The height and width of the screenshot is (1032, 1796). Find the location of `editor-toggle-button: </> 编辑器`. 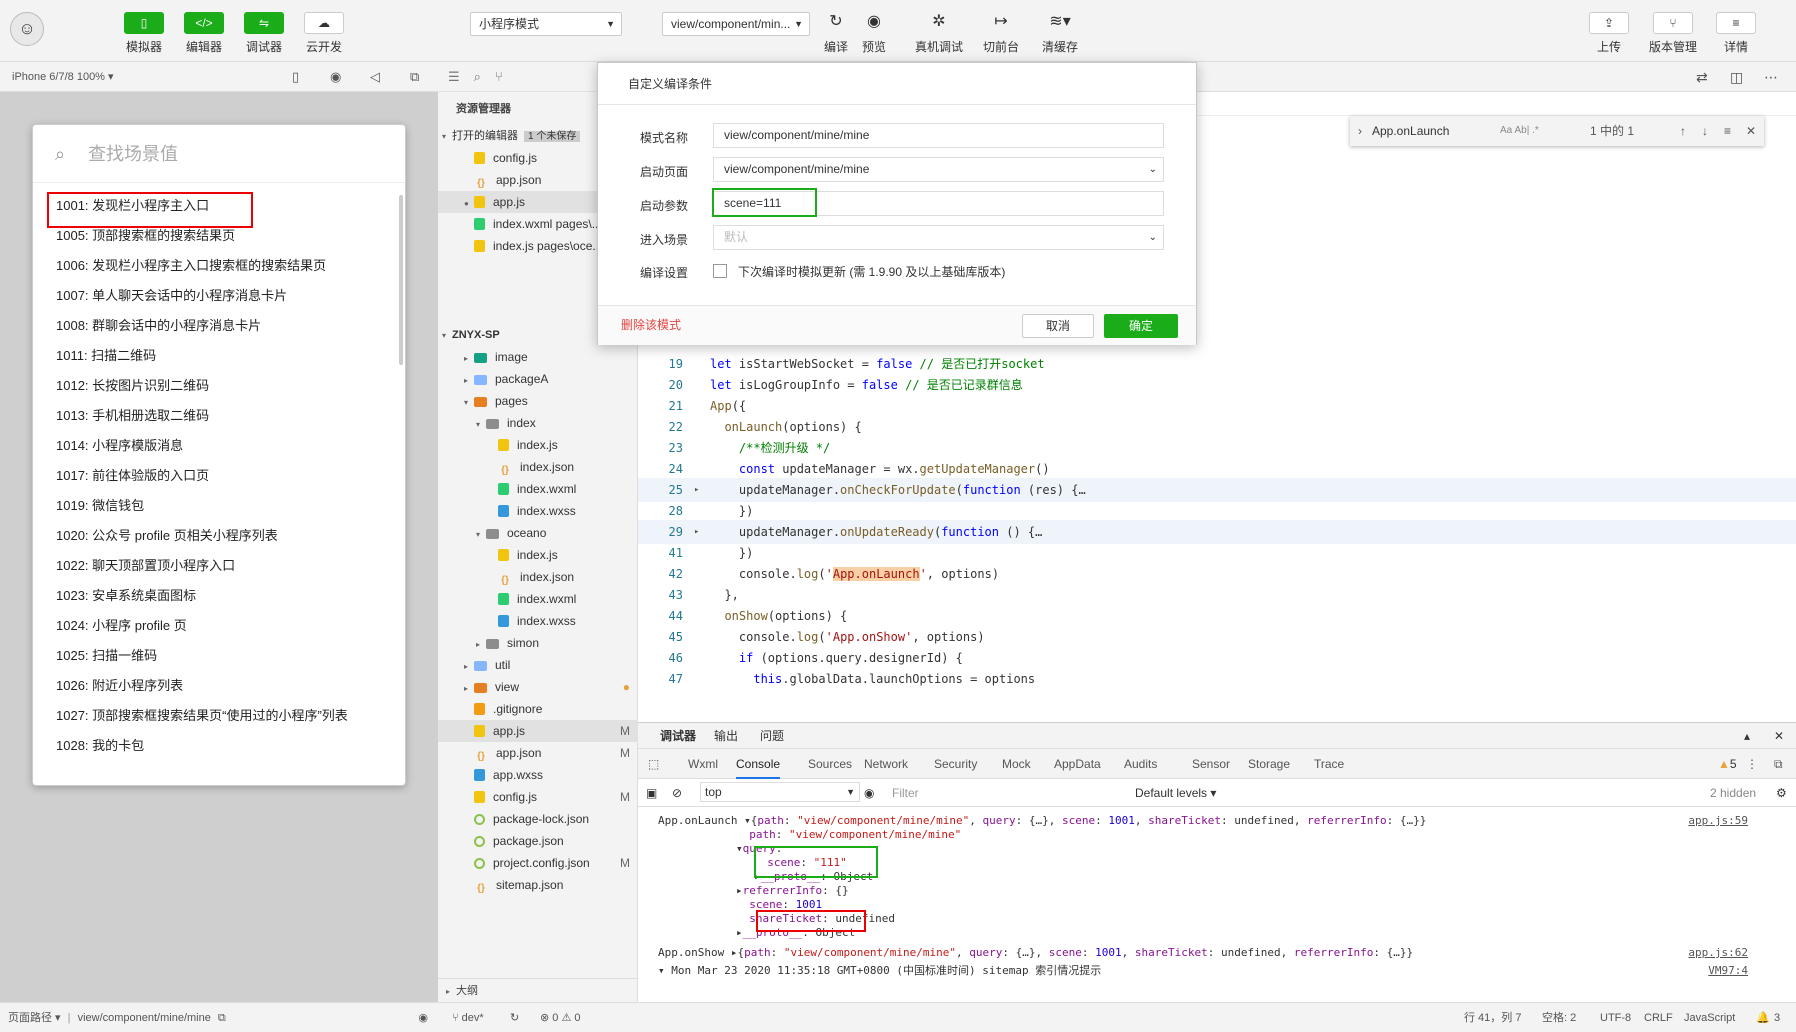

editor-toggle-button: </> 编辑器 is located at coordinates (204, 33).